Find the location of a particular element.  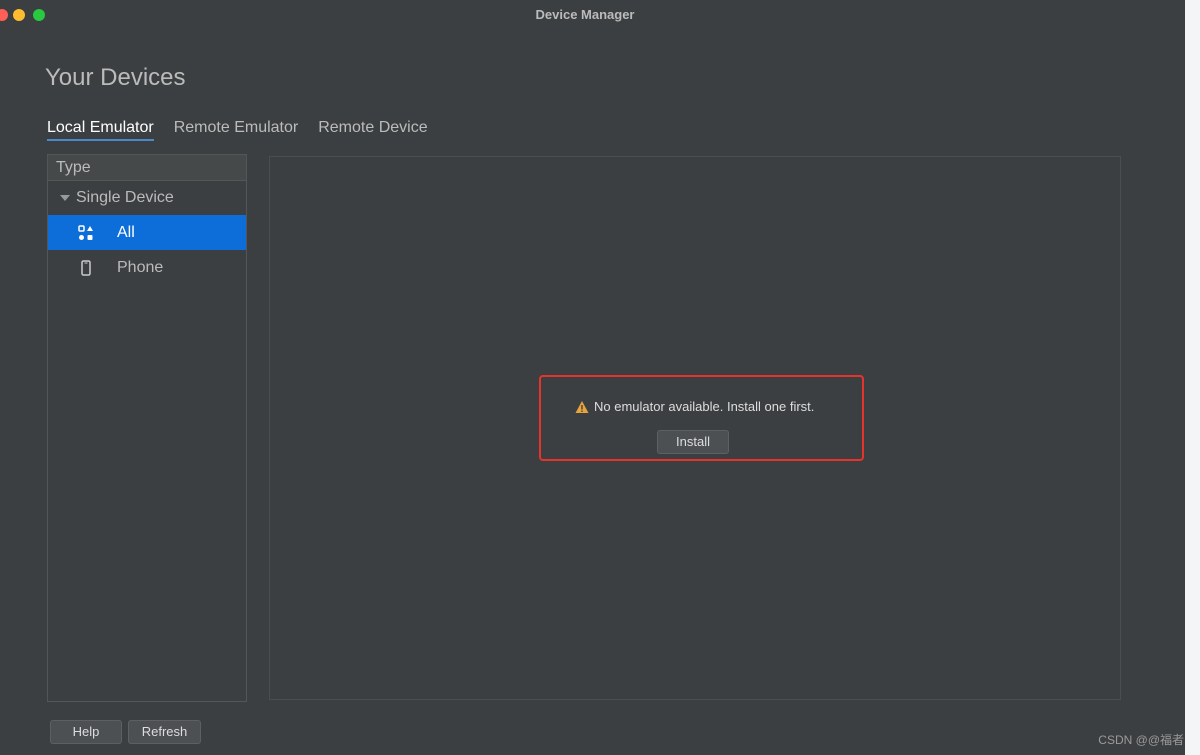

tree-group-label: Single Device is located at coordinates (125, 197).